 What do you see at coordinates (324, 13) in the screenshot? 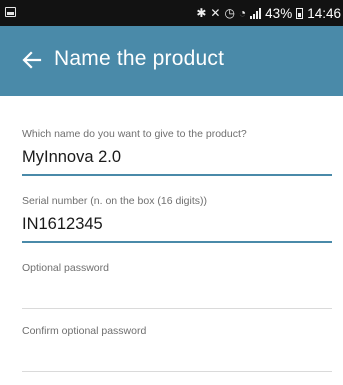
I see `status-time: 14:46` at bounding box center [324, 13].